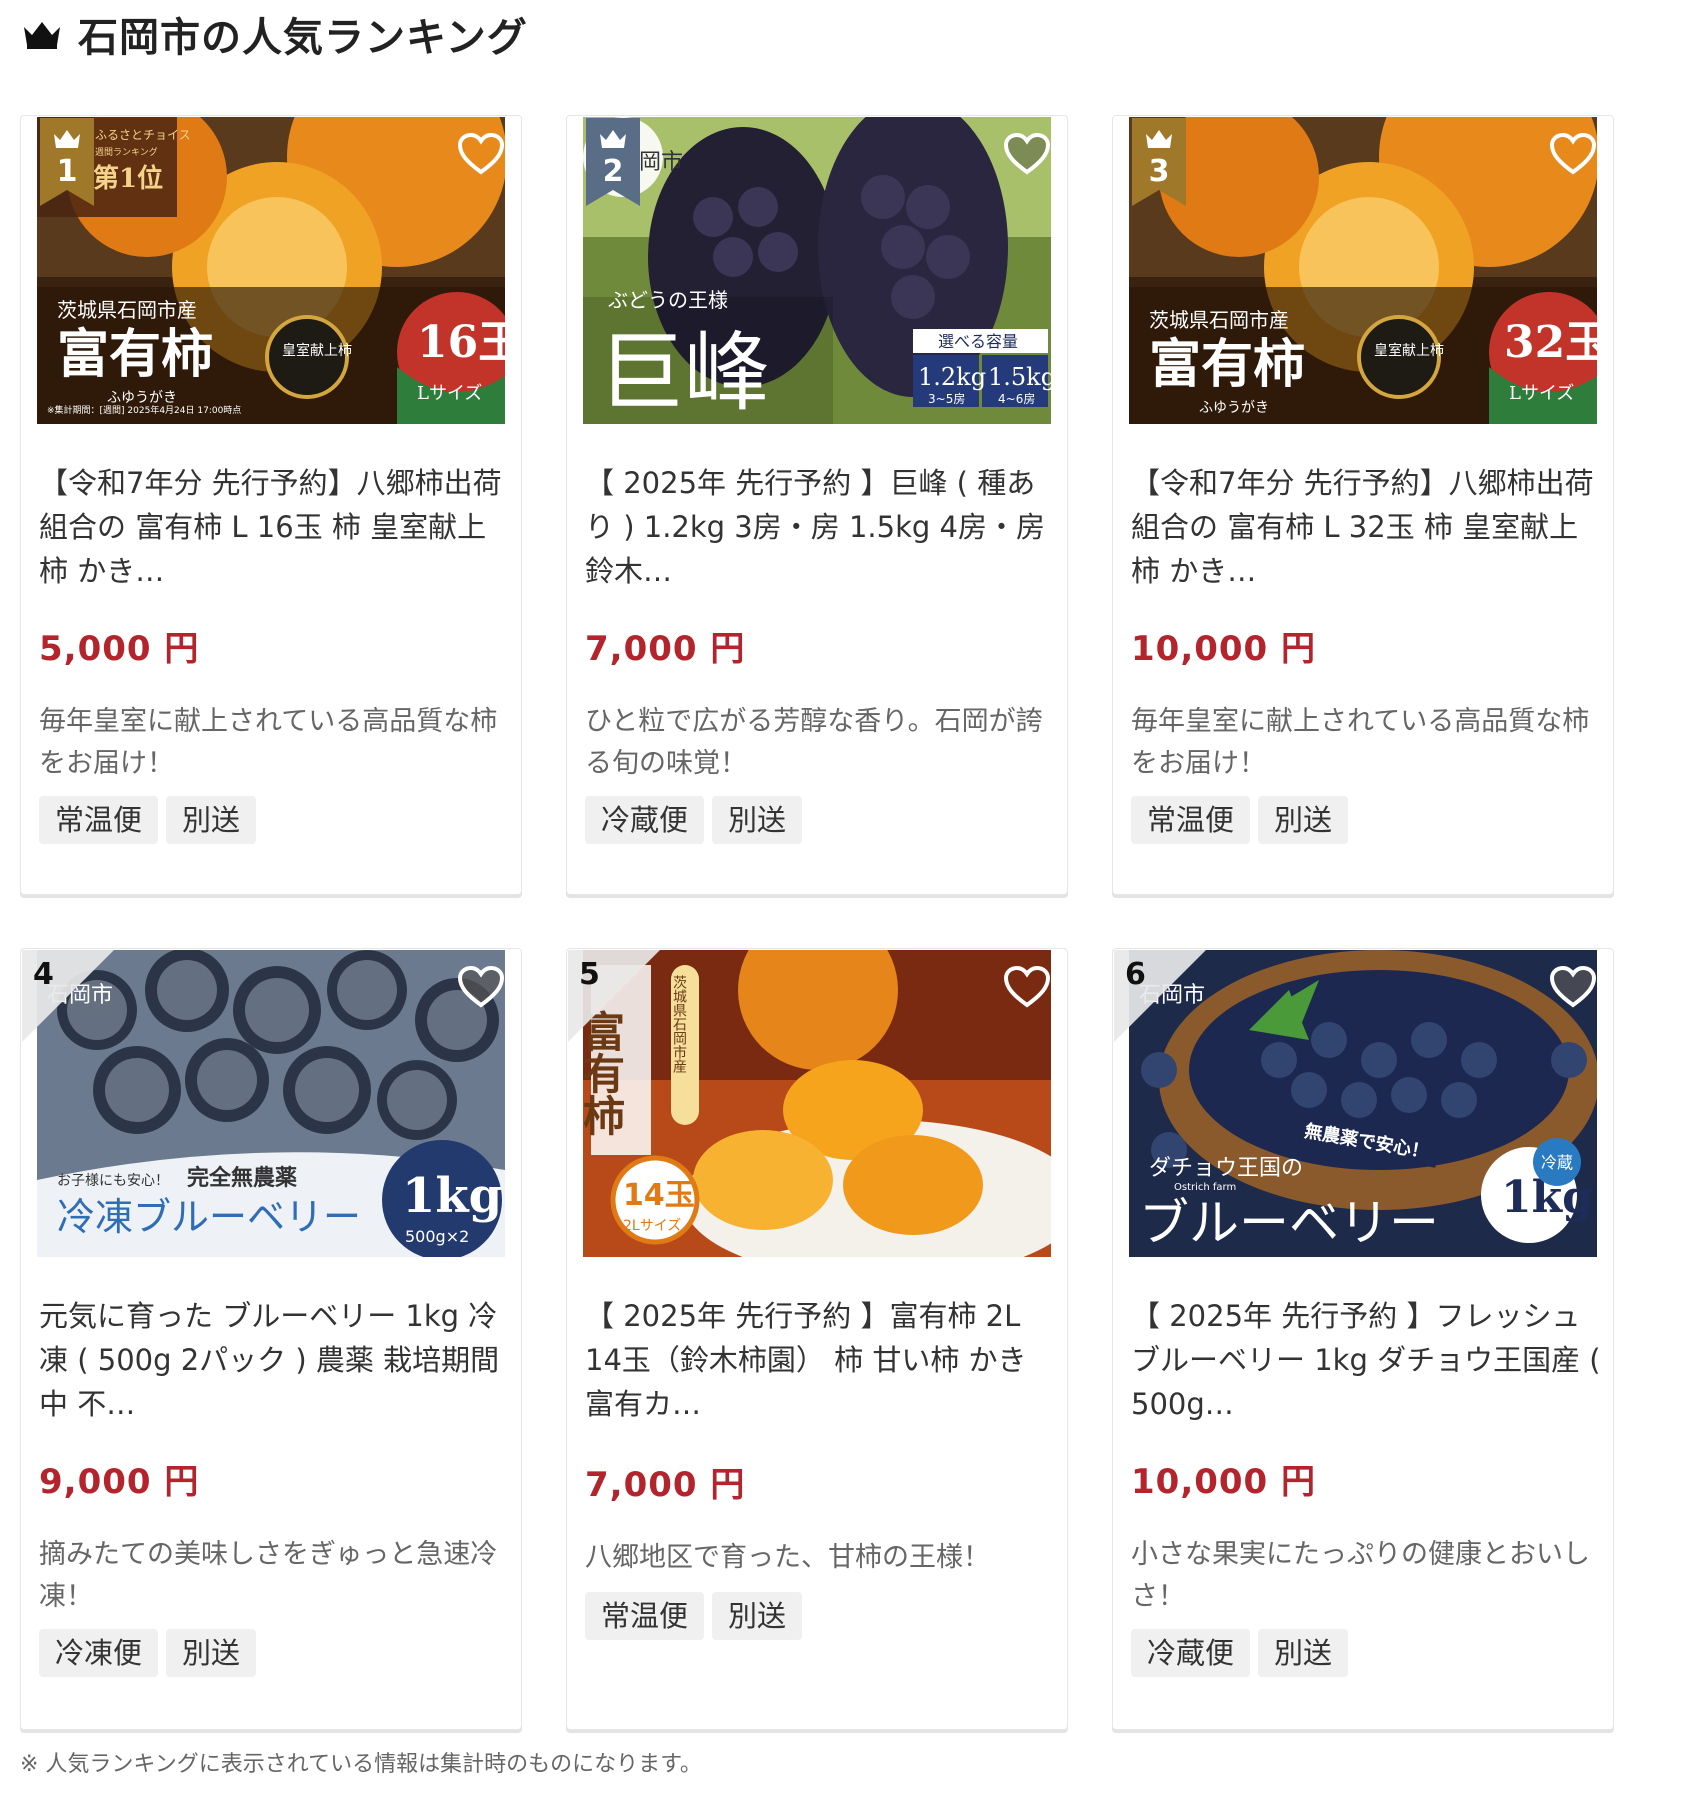 This screenshot has width=1684, height=1804. What do you see at coordinates (113, 1181) in the screenshot?
I see `img-kids: お子様にも安心！` at bounding box center [113, 1181].